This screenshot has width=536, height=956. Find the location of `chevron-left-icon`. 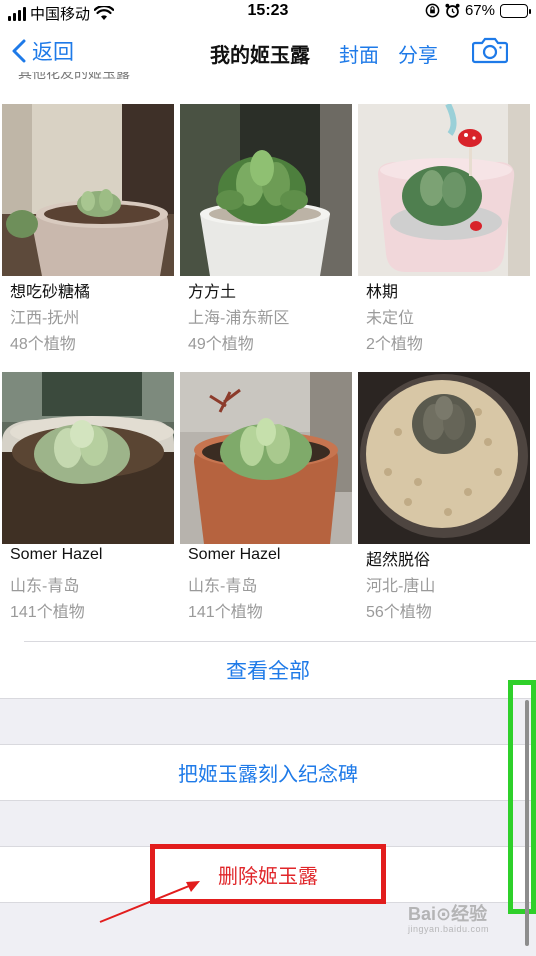

chevron-left-icon is located at coordinates (19, 51).